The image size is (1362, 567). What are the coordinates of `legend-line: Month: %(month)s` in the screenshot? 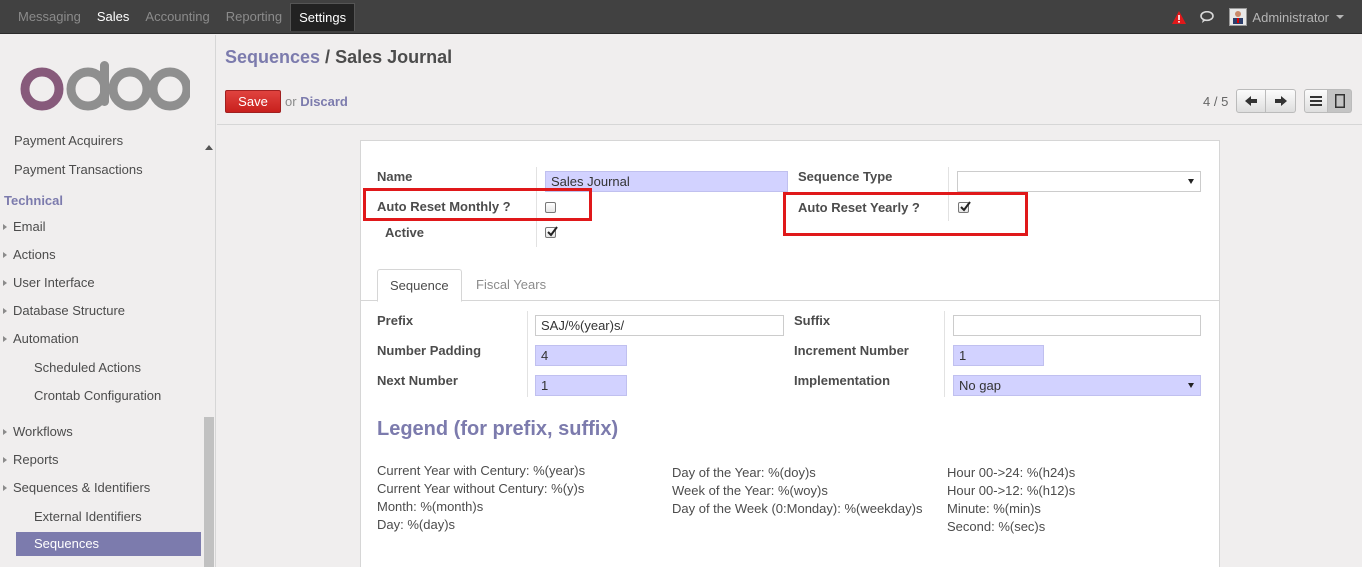 It's located at (430, 506).